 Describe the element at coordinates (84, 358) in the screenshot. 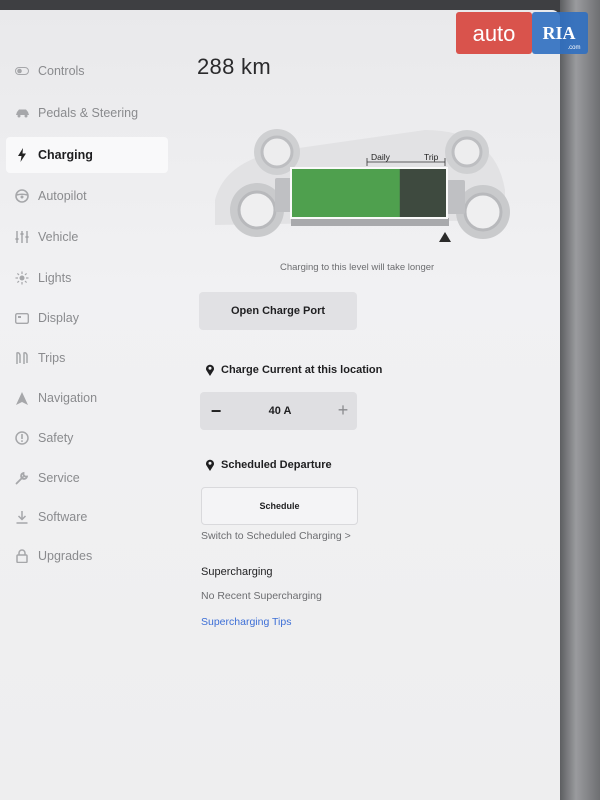

I see `sidebar-item-trips: Trips` at that location.